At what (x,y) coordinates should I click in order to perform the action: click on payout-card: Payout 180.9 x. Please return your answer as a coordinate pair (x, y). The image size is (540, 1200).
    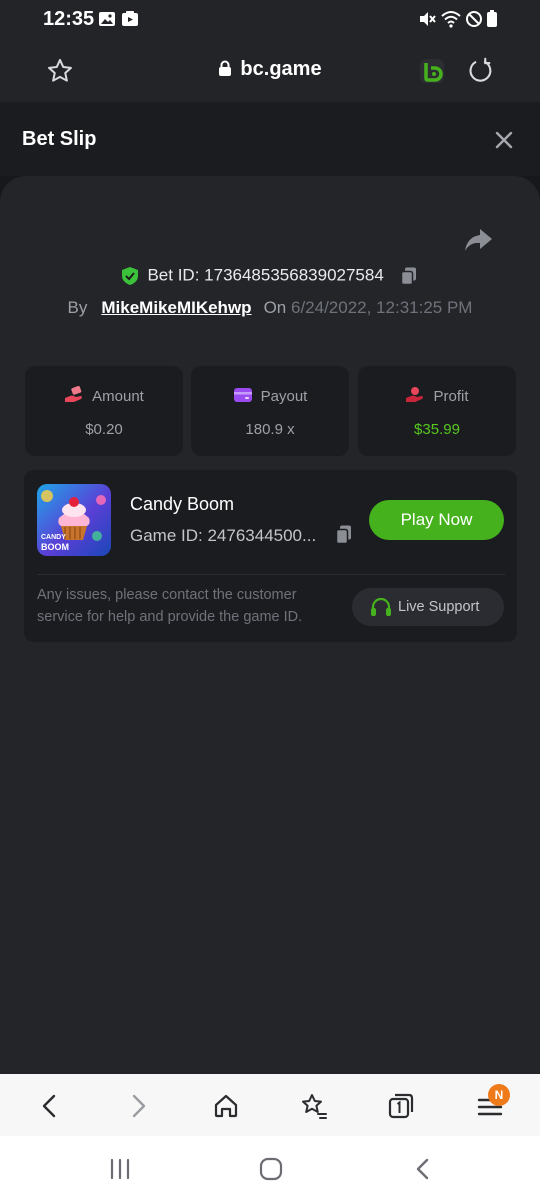
    Looking at the image, I should click on (270, 411).